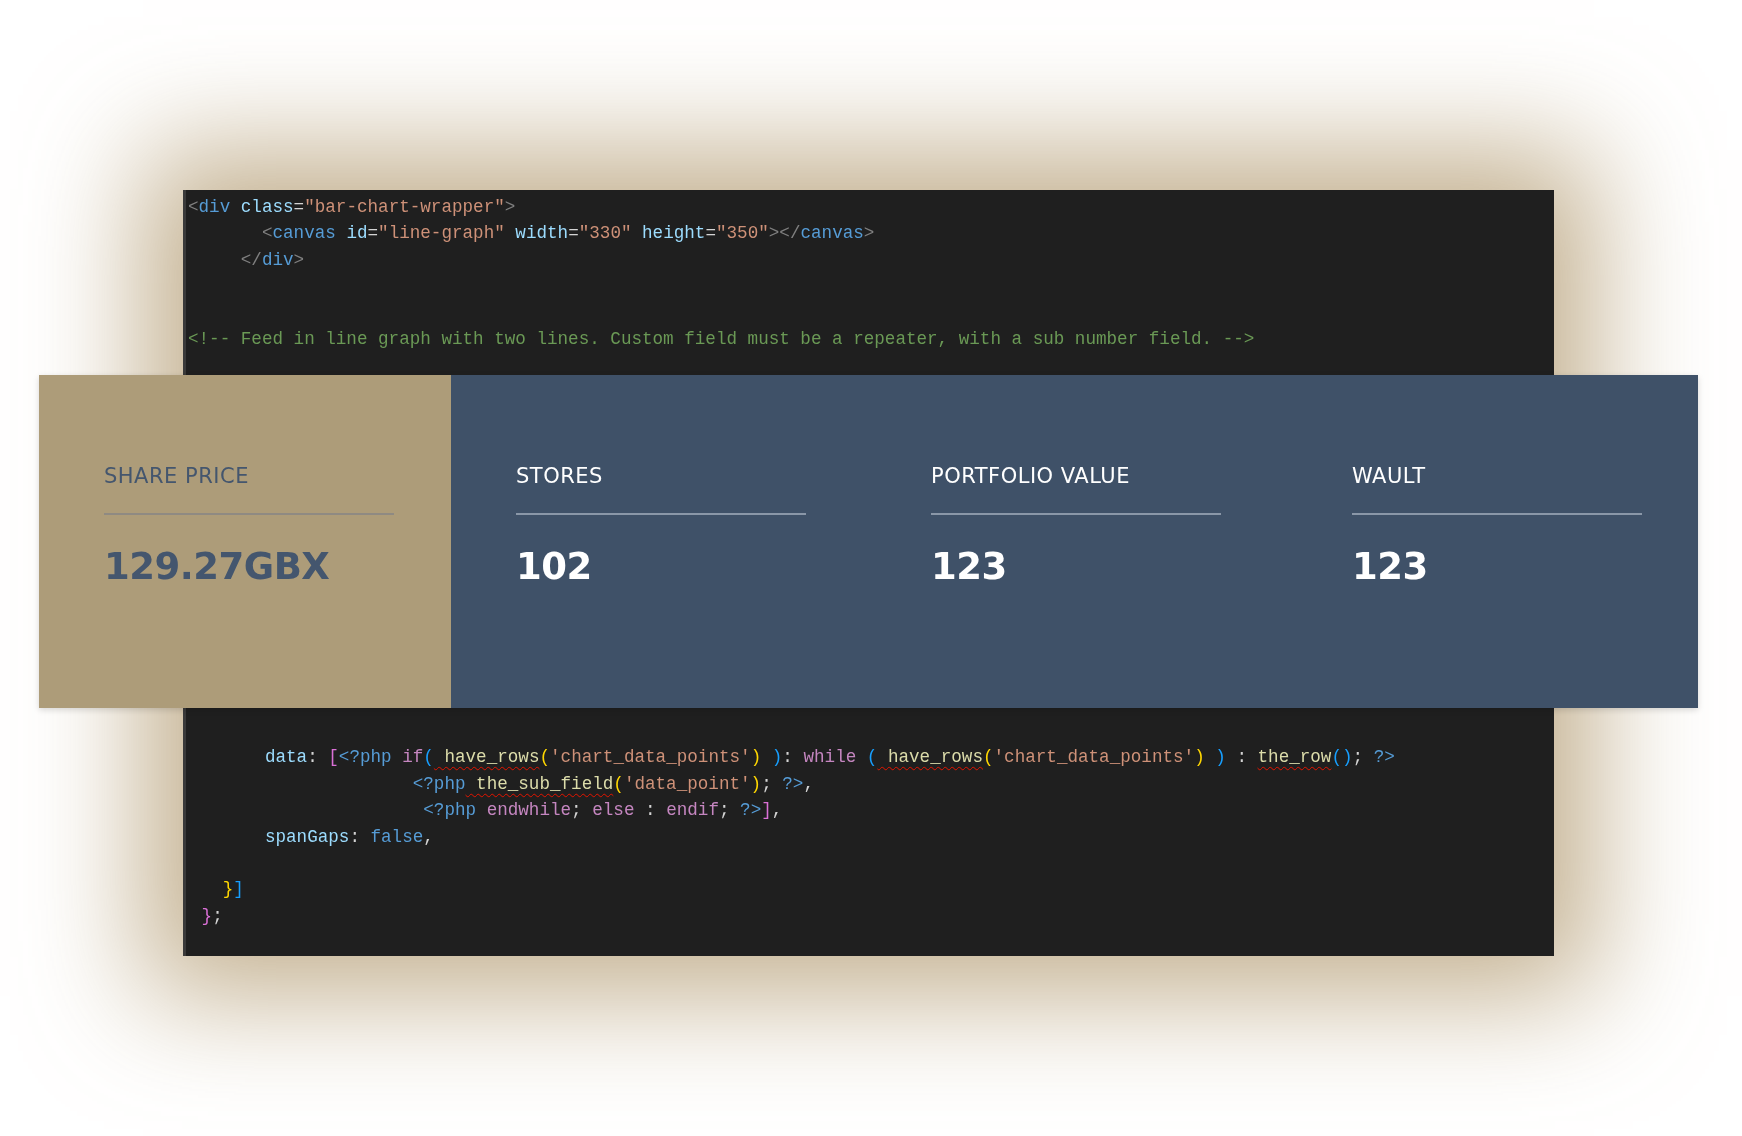  I want to click on stat-label: SHARE PRICE, so click(176, 476).